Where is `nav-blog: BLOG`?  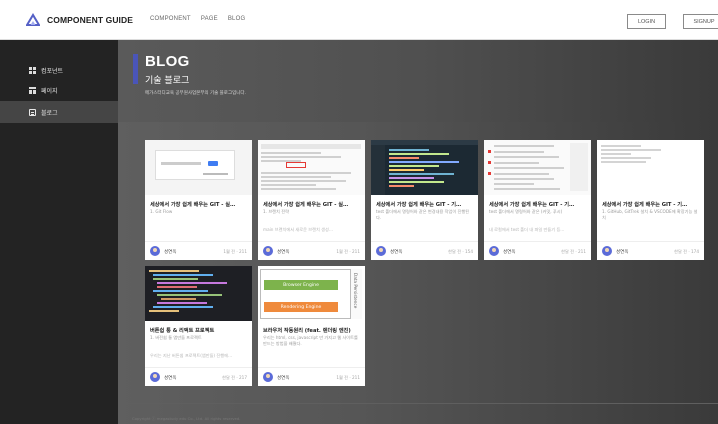
nav-blog: BLOG is located at coordinates (236, 19).